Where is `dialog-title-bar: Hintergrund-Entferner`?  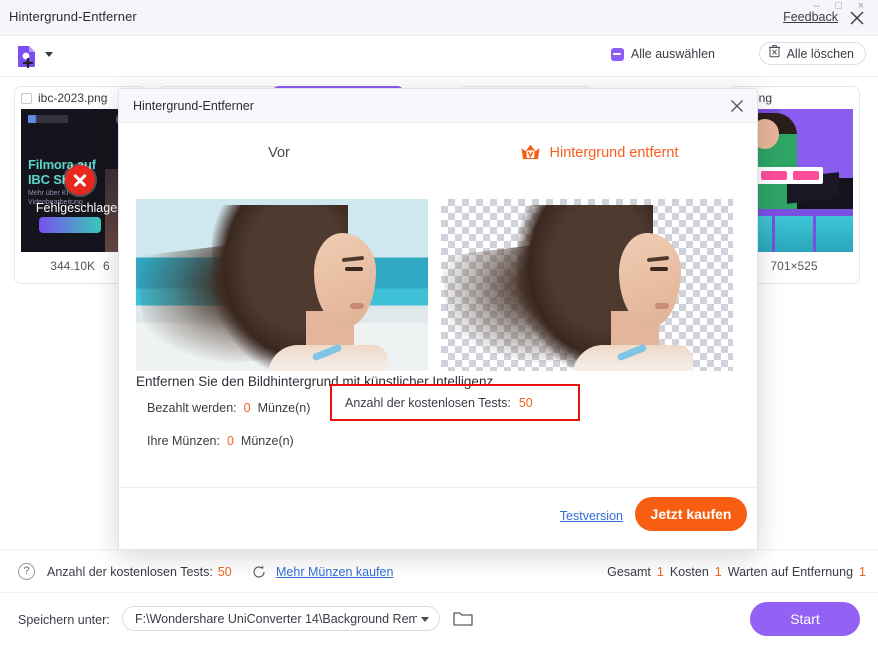
dialog-title-bar: Hintergrund-Entferner is located at coordinates (438, 106).